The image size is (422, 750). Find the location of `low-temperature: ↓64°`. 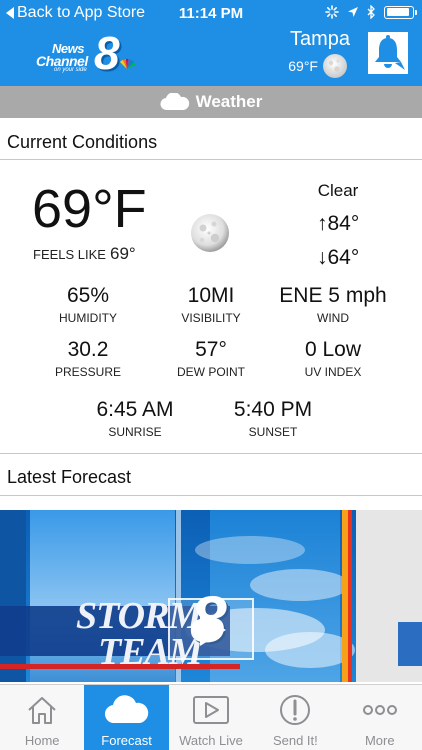

low-temperature: ↓64° is located at coordinates (338, 257).